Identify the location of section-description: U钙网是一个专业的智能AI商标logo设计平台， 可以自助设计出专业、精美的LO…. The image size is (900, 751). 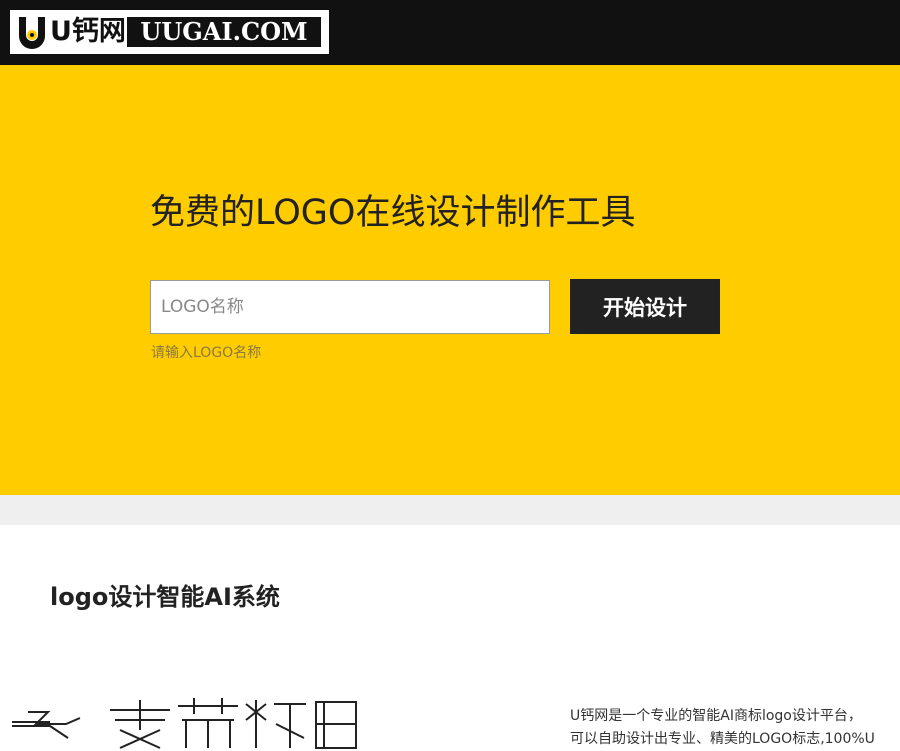
(735, 728).